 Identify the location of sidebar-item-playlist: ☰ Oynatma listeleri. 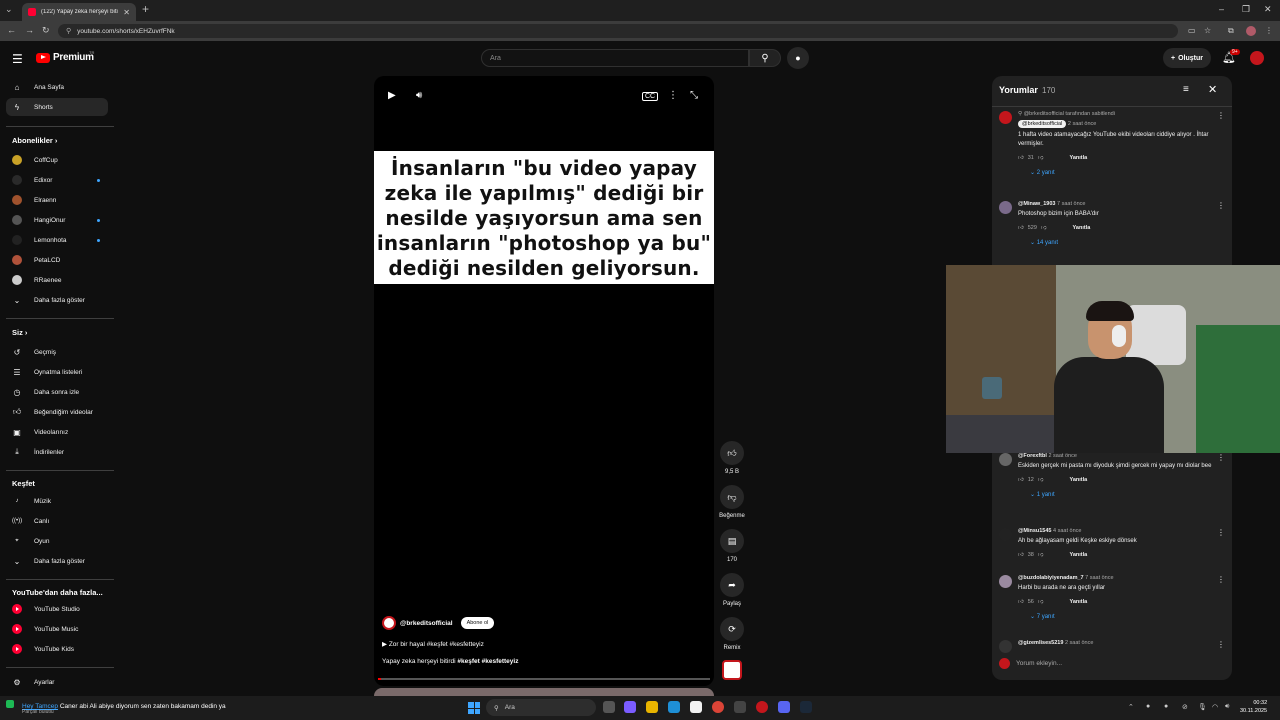
(57, 372).